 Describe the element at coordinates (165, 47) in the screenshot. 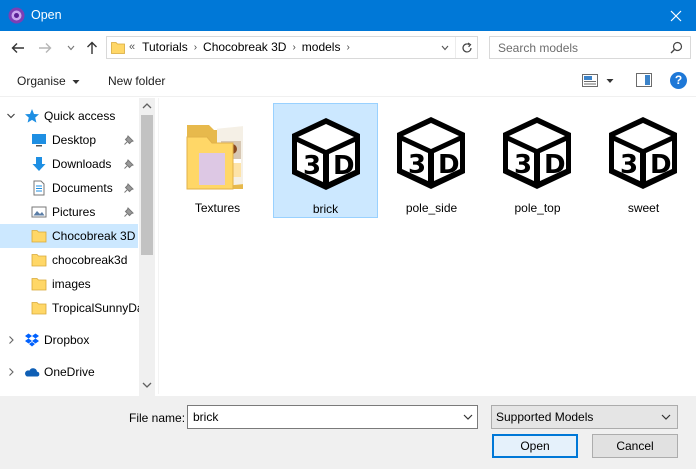

I see `breadcrumb-tutorials: Tutorials` at that location.